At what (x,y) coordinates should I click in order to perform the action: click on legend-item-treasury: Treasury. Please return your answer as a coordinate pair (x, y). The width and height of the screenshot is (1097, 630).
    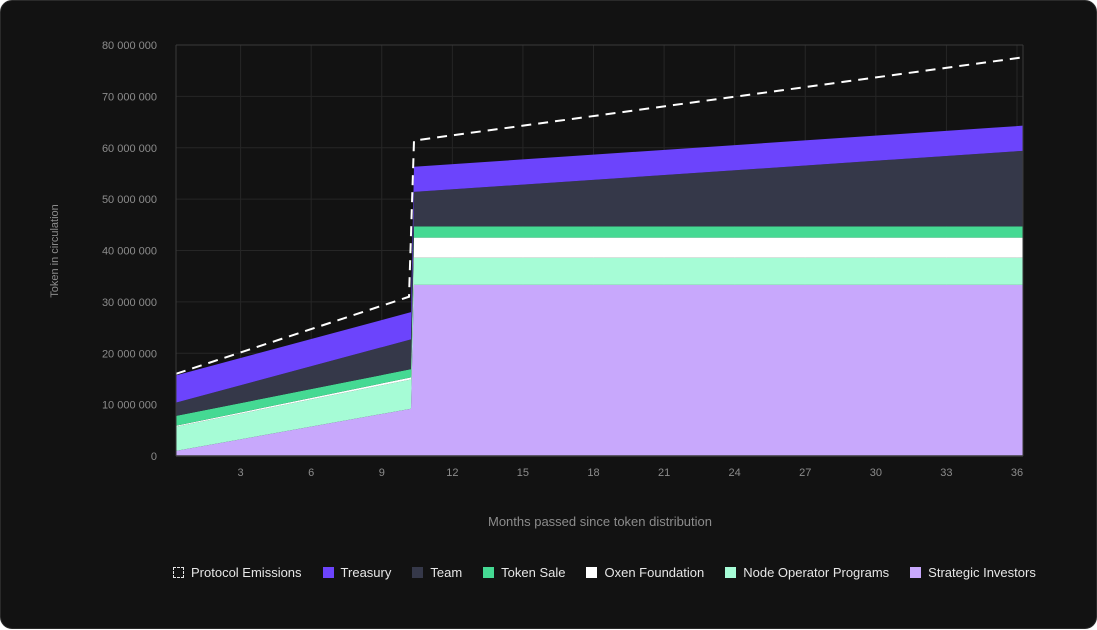
    Looking at the image, I should click on (357, 572).